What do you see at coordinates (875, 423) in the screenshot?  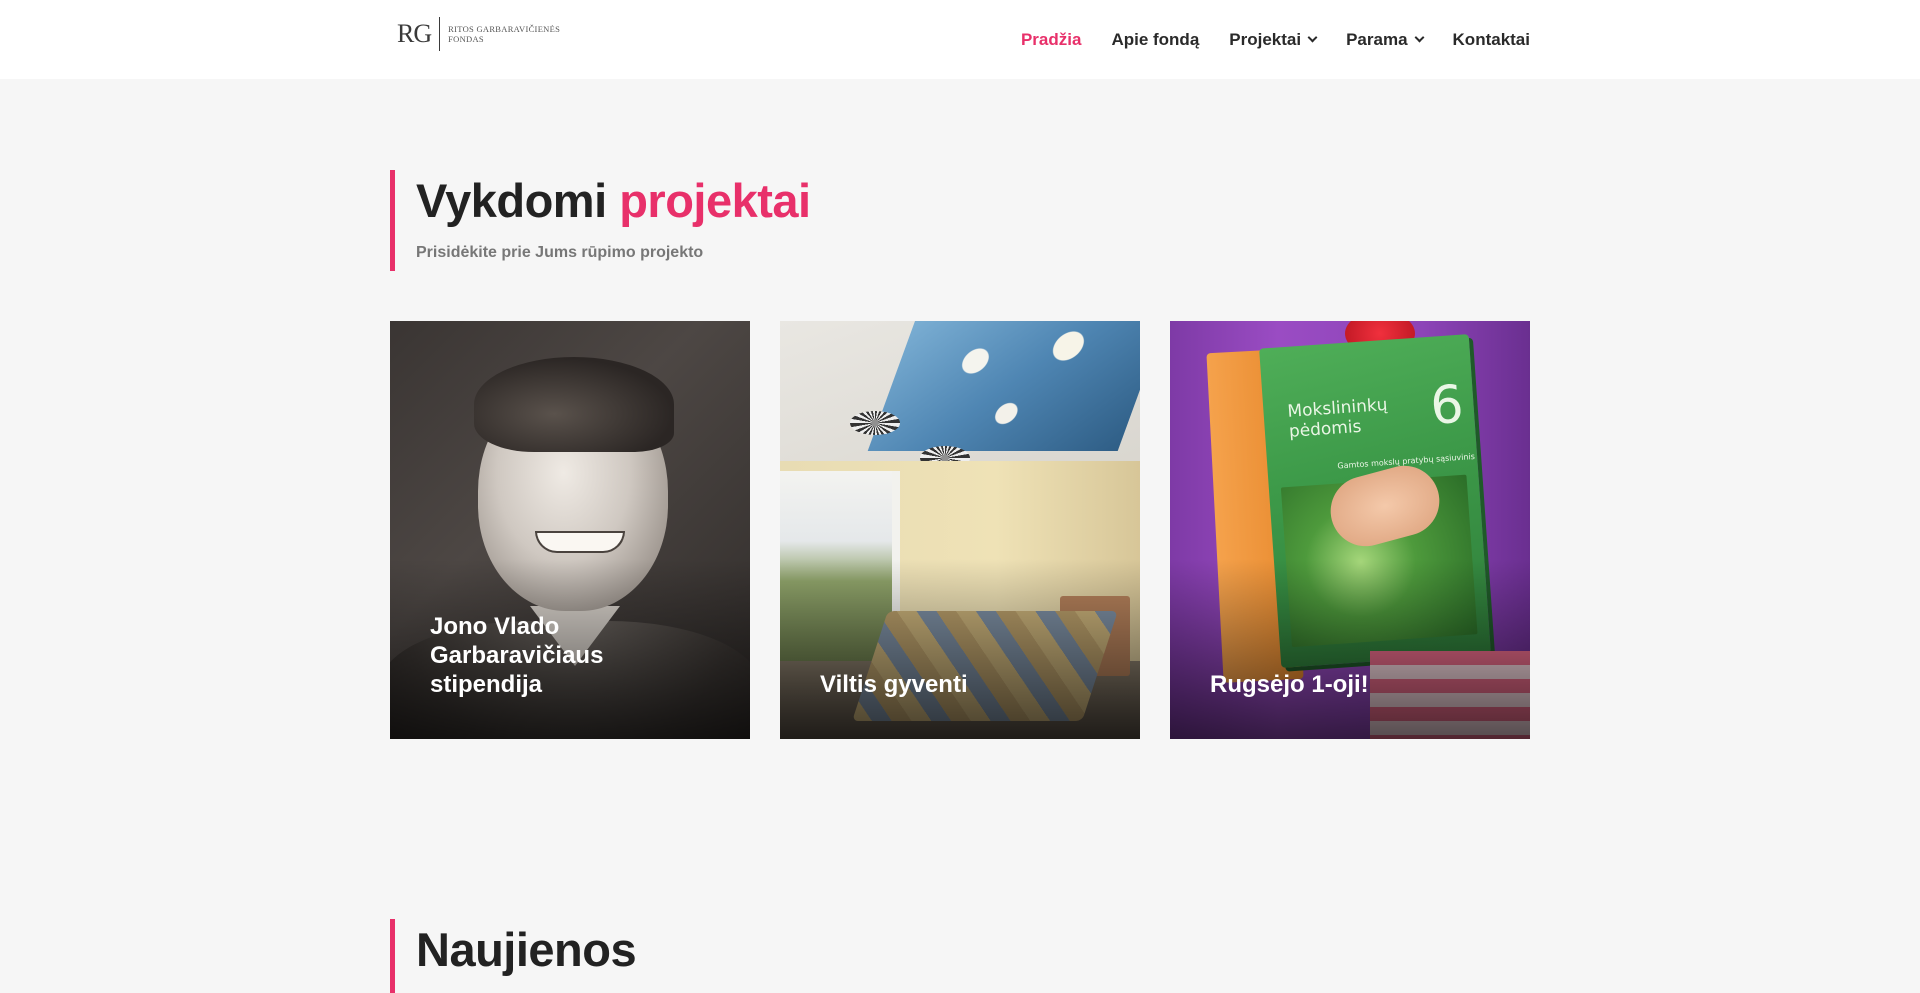 I see `room-vent` at bounding box center [875, 423].